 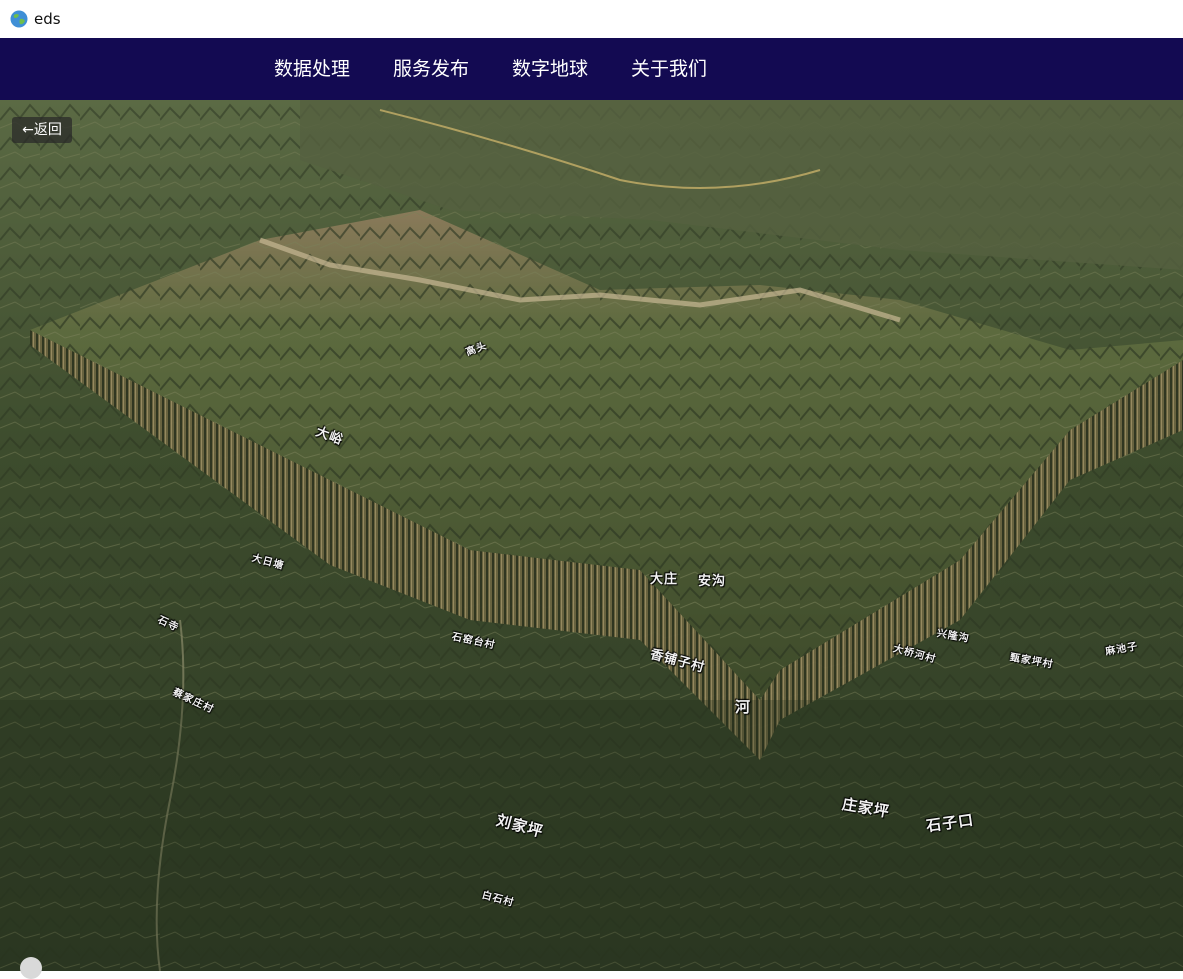 What do you see at coordinates (550, 69) in the screenshot?
I see `nav-digital-earth: 数字地球` at bounding box center [550, 69].